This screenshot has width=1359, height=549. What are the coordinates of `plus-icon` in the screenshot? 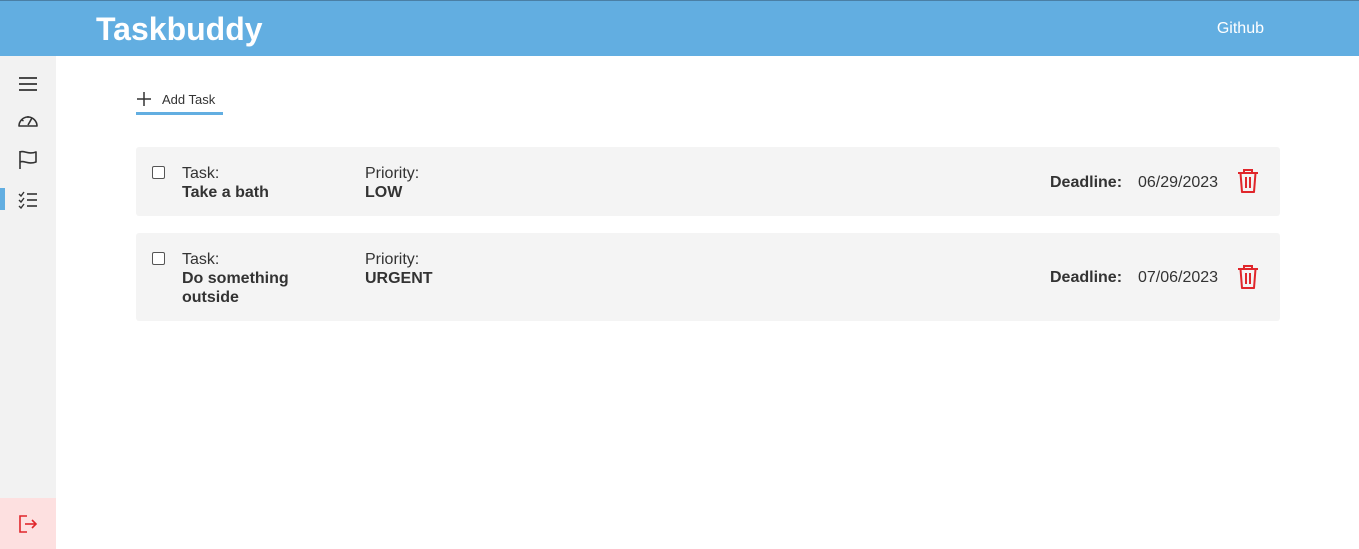 It's located at (144, 99).